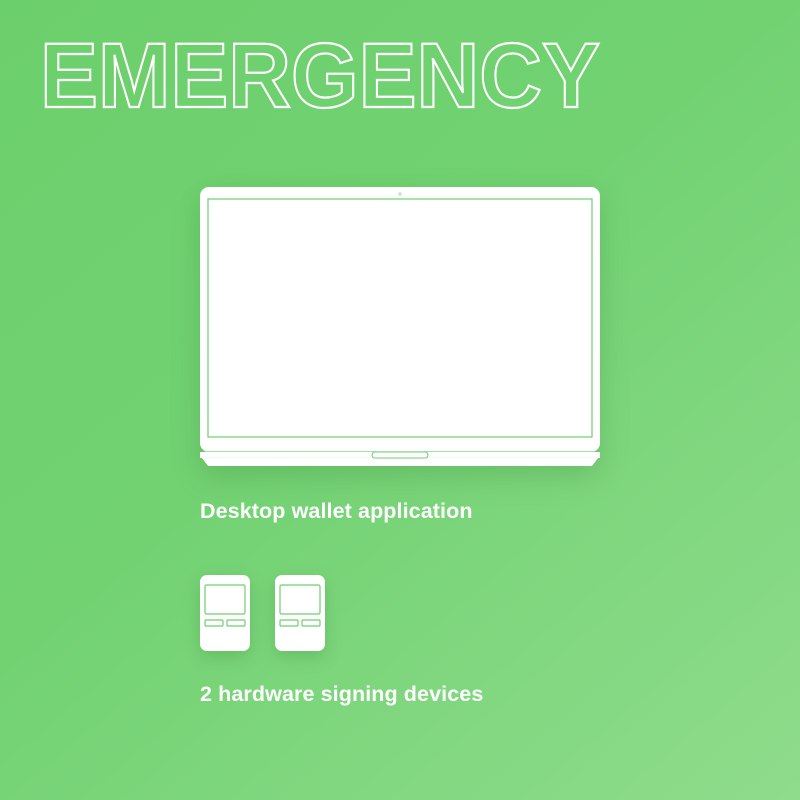  I want to click on page-headline: EMERGENCY, so click(339, 76).